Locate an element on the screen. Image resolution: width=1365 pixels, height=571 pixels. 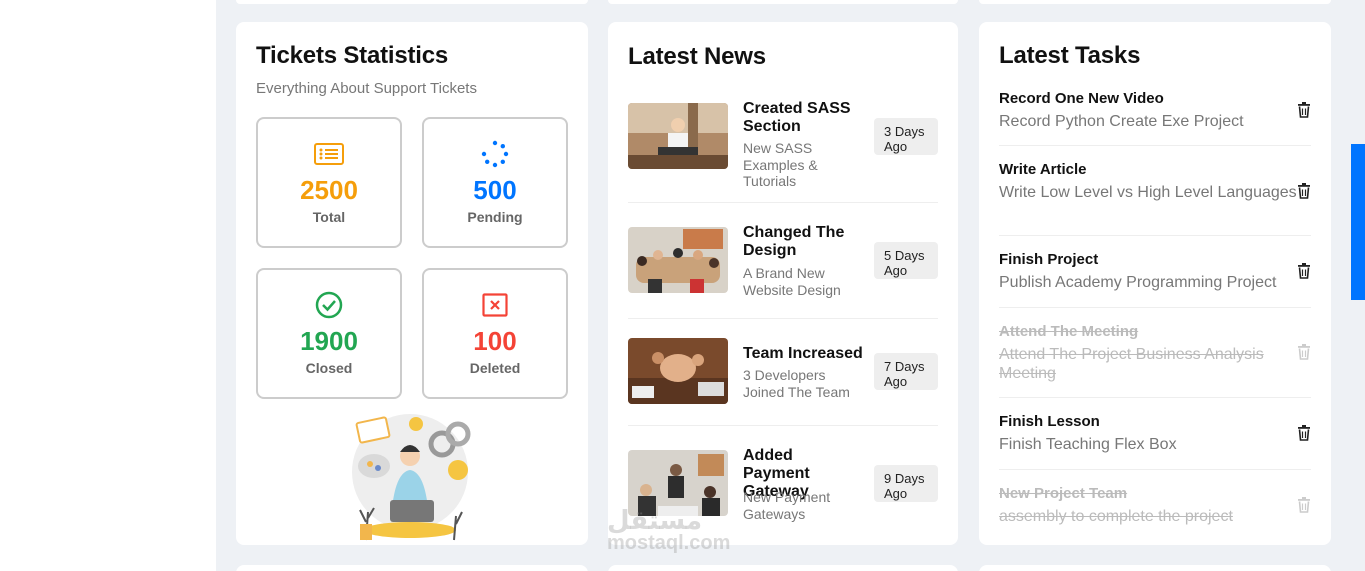
tasks-title: Latest Tasks is located at coordinates (1070, 55).